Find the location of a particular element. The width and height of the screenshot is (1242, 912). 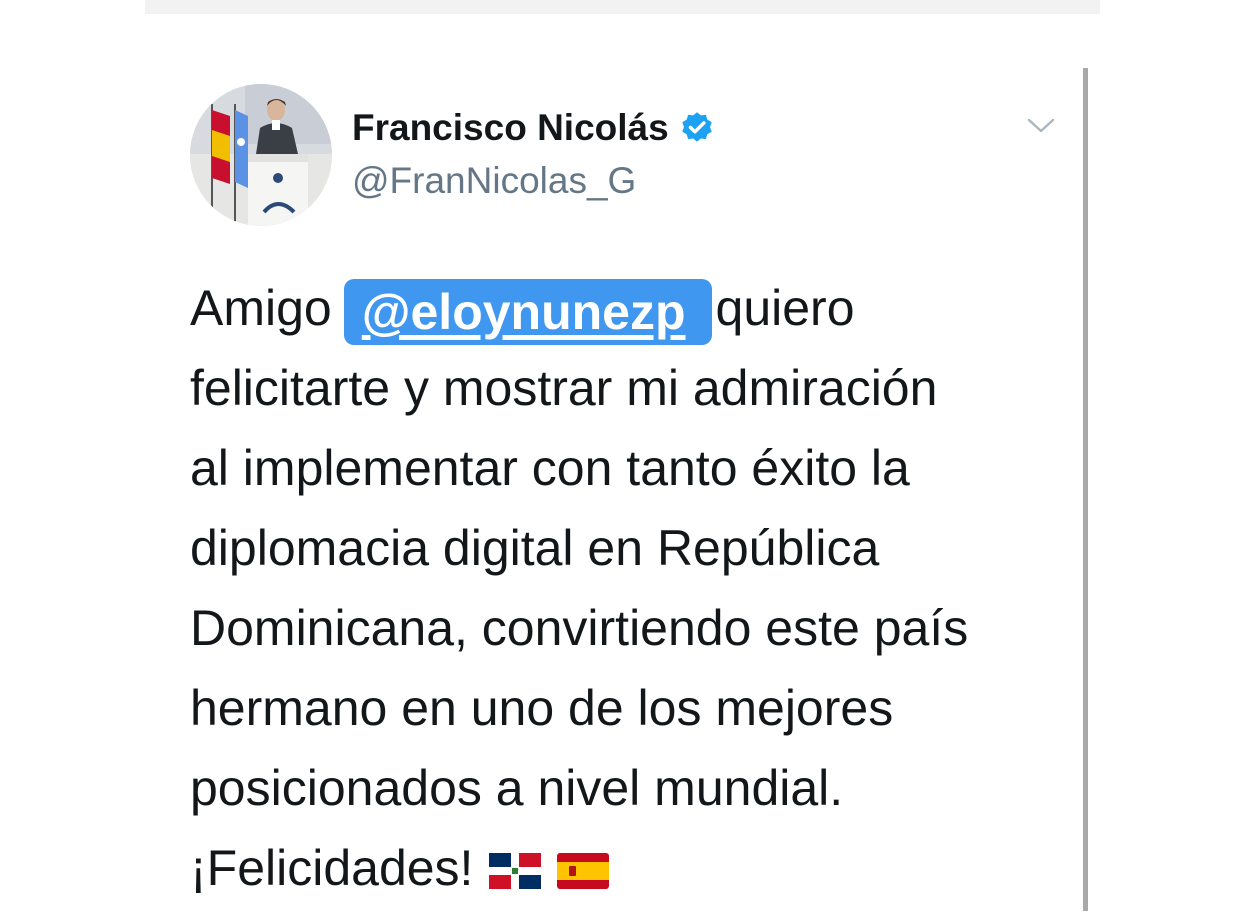

chevron-down-icon is located at coordinates (1041, 126).